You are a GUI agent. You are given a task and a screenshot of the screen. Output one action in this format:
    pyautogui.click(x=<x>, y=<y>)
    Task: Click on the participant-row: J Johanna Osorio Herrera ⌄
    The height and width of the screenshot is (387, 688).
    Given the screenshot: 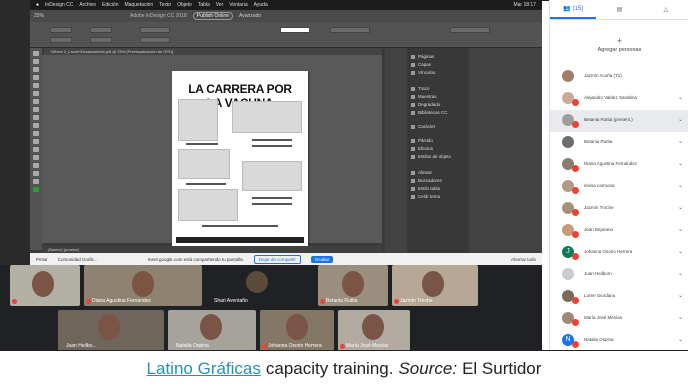 What is the action you would take?
    pyautogui.click(x=619, y=253)
    